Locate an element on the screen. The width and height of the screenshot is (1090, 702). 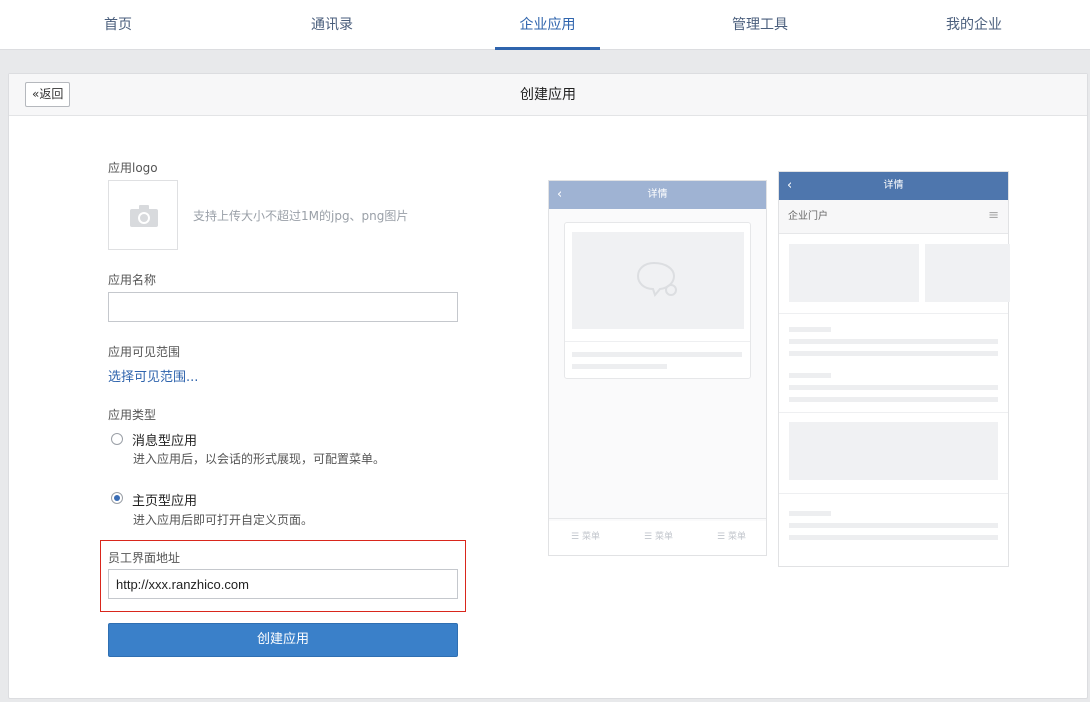
top-nav: 首页 通讯录 企业应用 管理工具 我的企业 is located at coordinates (545, 25).